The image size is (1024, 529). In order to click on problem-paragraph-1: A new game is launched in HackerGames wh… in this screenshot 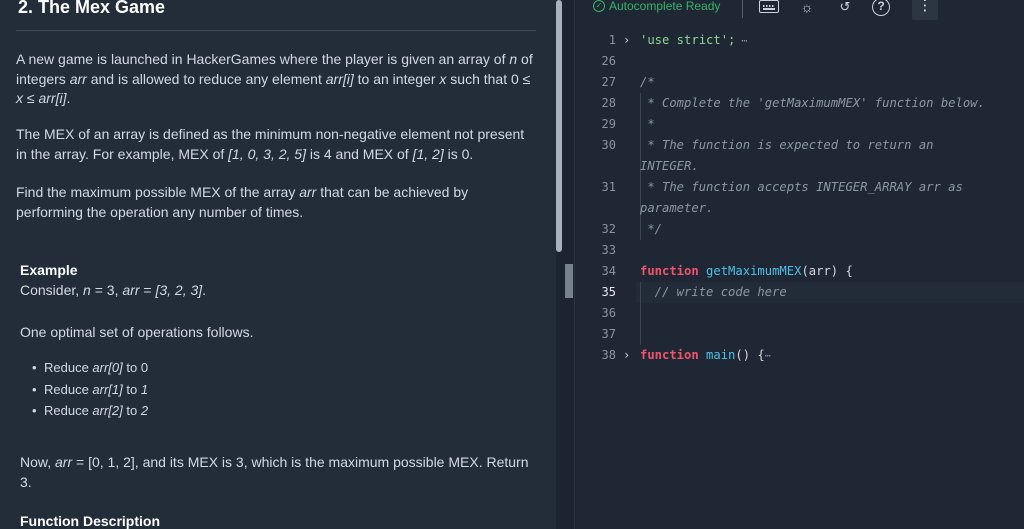, I will do `click(274, 78)`.